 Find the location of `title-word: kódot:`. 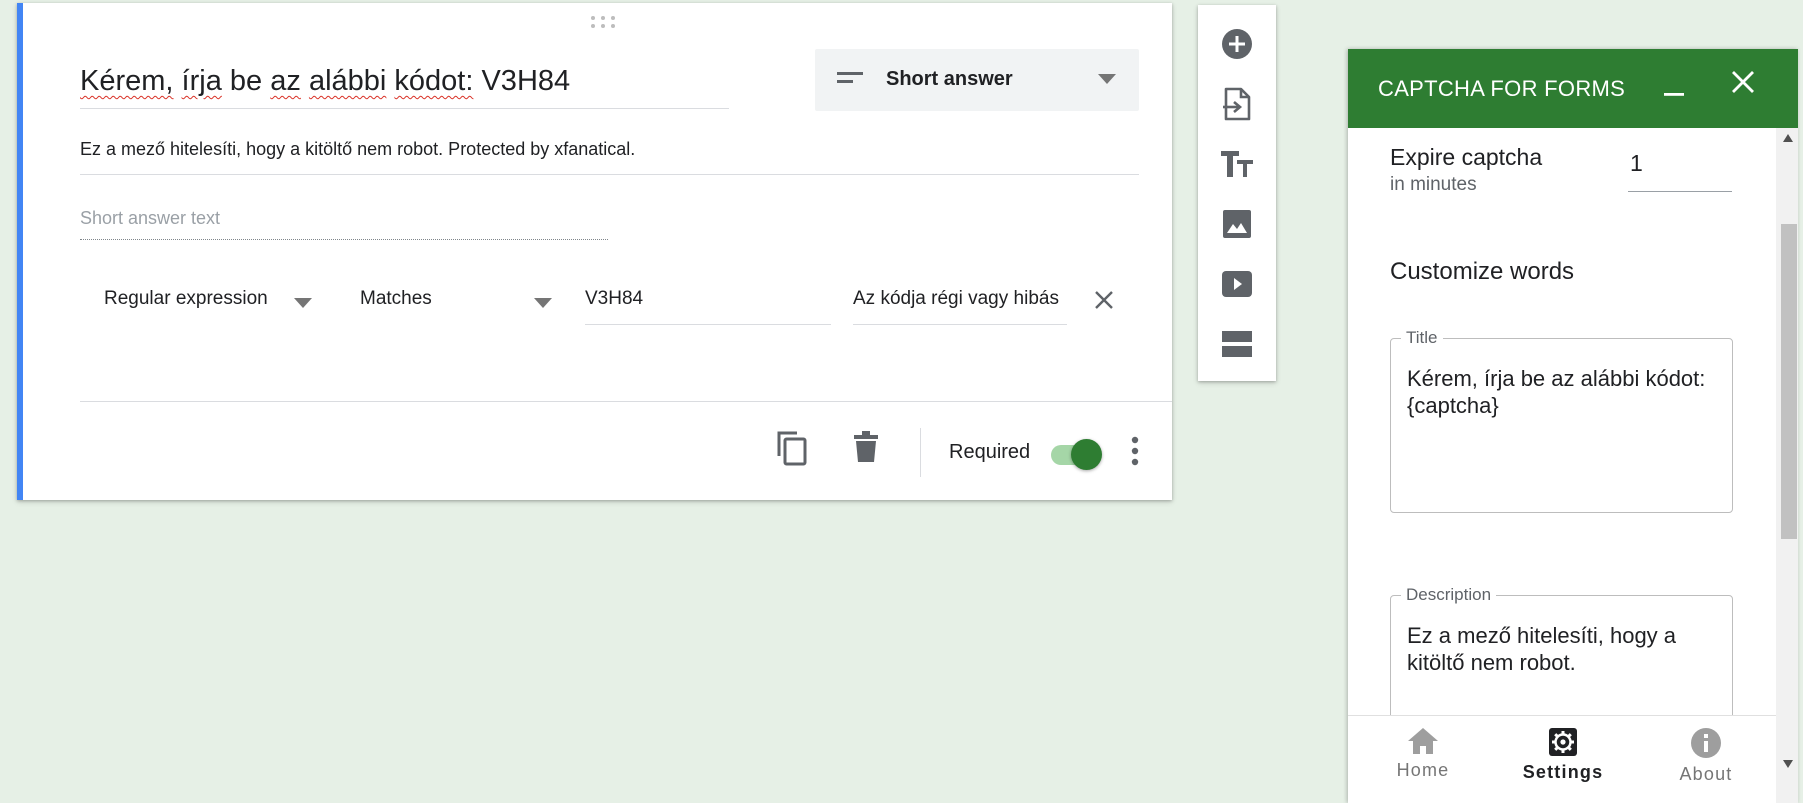

title-word: kódot: is located at coordinates (434, 81).